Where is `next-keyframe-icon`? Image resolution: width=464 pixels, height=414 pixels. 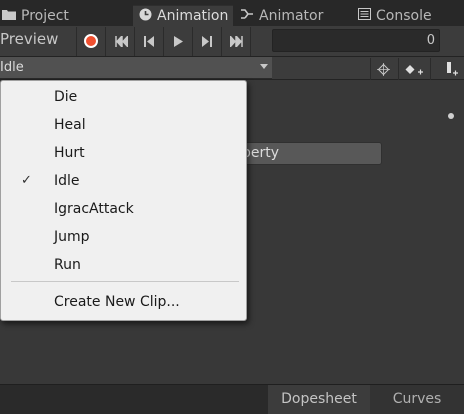
next-keyframe-icon is located at coordinates (207, 41).